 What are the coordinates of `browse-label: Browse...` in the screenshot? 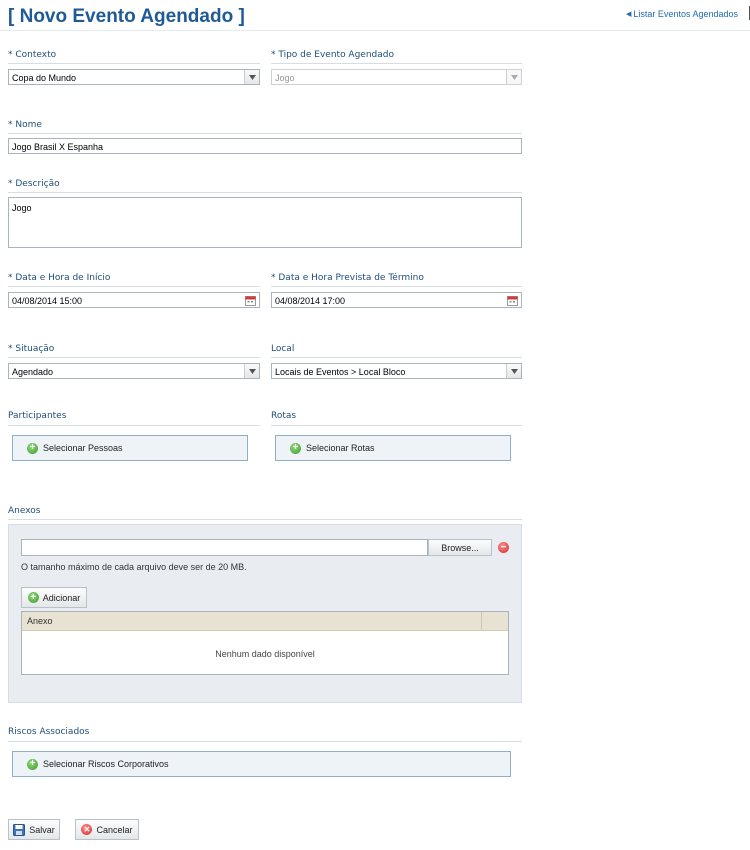 It's located at (460, 547).